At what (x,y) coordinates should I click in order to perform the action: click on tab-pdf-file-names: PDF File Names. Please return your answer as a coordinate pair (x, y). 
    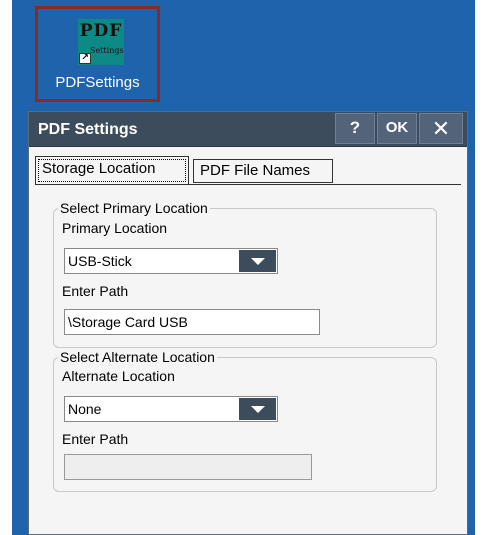
    Looking at the image, I should click on (263, 171).